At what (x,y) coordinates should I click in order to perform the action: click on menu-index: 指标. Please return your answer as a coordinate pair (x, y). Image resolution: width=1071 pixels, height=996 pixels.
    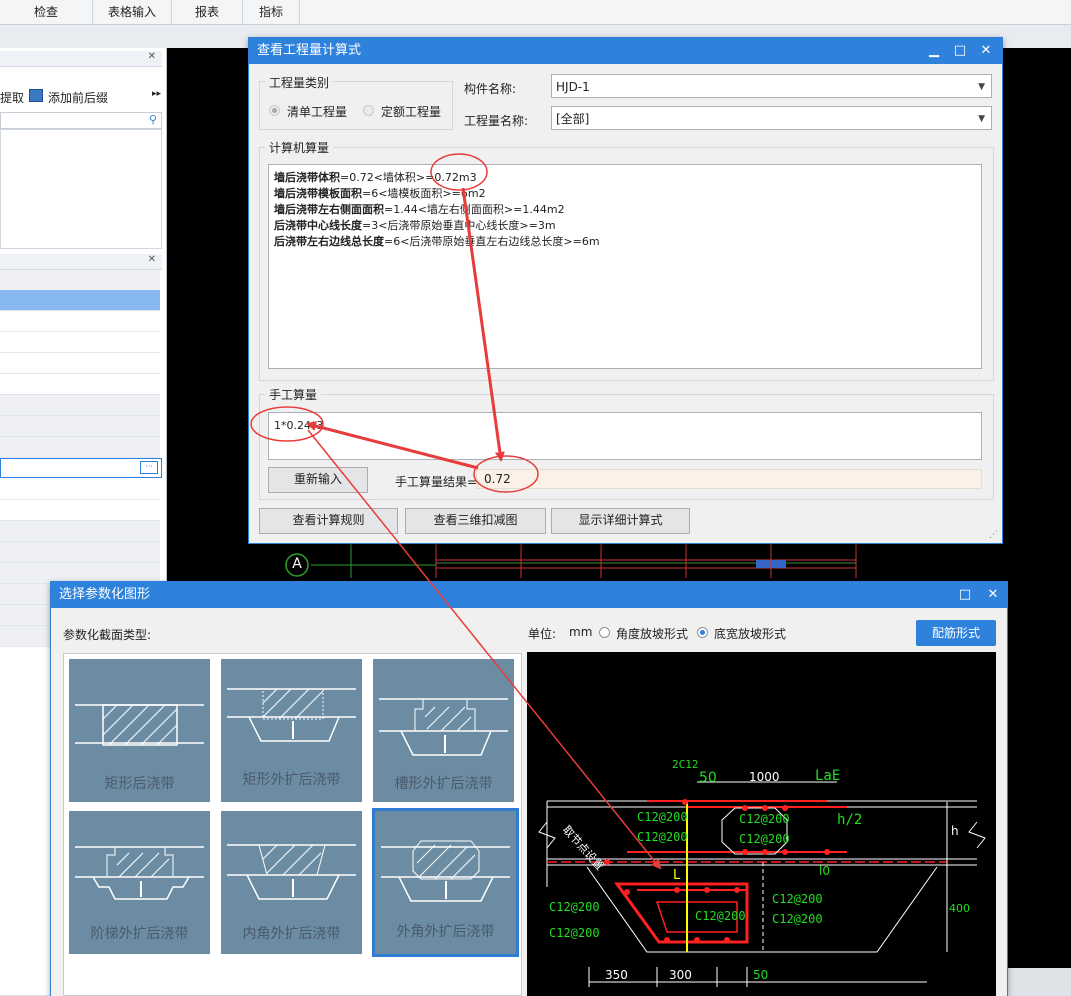
    Looking at the image, I should click on (271, 12).